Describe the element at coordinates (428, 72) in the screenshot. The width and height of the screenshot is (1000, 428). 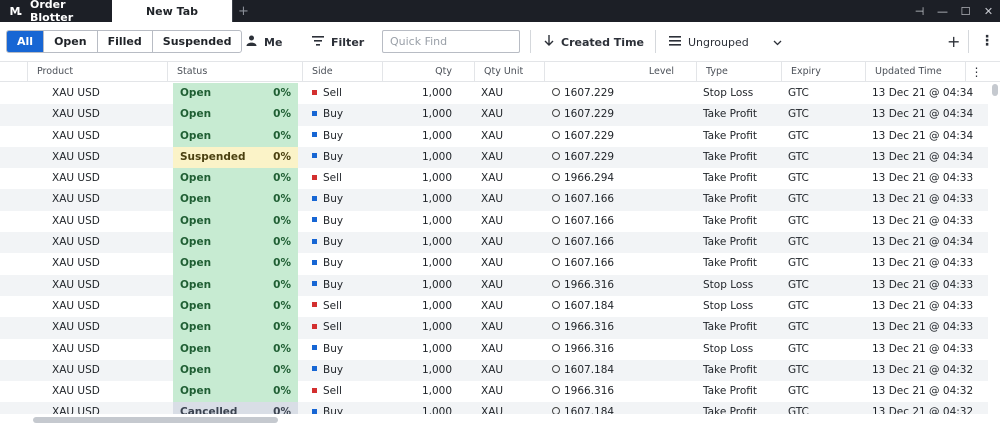
I see `col-header-qty: Qty` at that location.